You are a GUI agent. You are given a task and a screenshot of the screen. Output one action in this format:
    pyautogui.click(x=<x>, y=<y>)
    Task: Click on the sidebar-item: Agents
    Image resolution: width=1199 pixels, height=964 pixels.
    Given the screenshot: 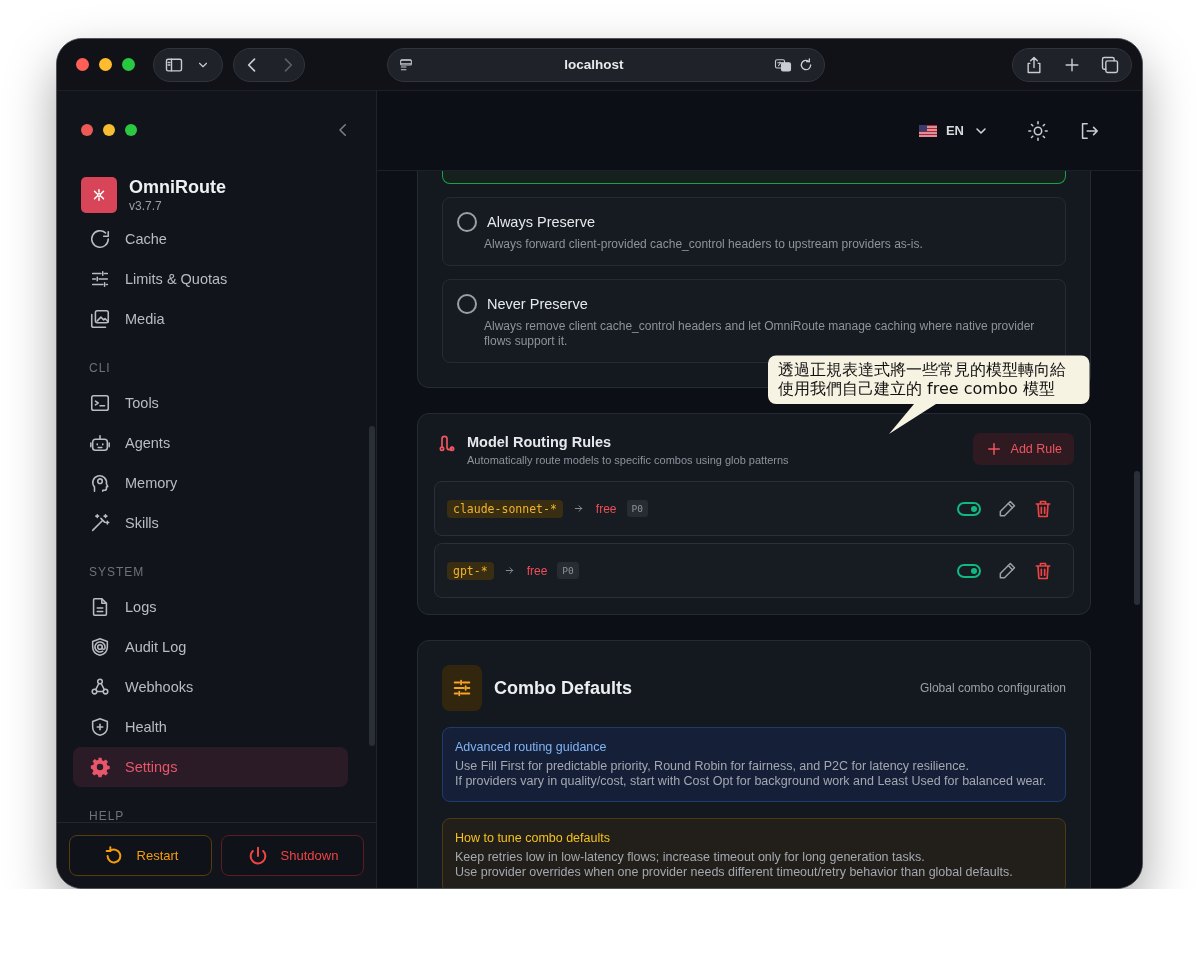 What is the action you would take?
    pyautogui.click(x=210, y=443)
    